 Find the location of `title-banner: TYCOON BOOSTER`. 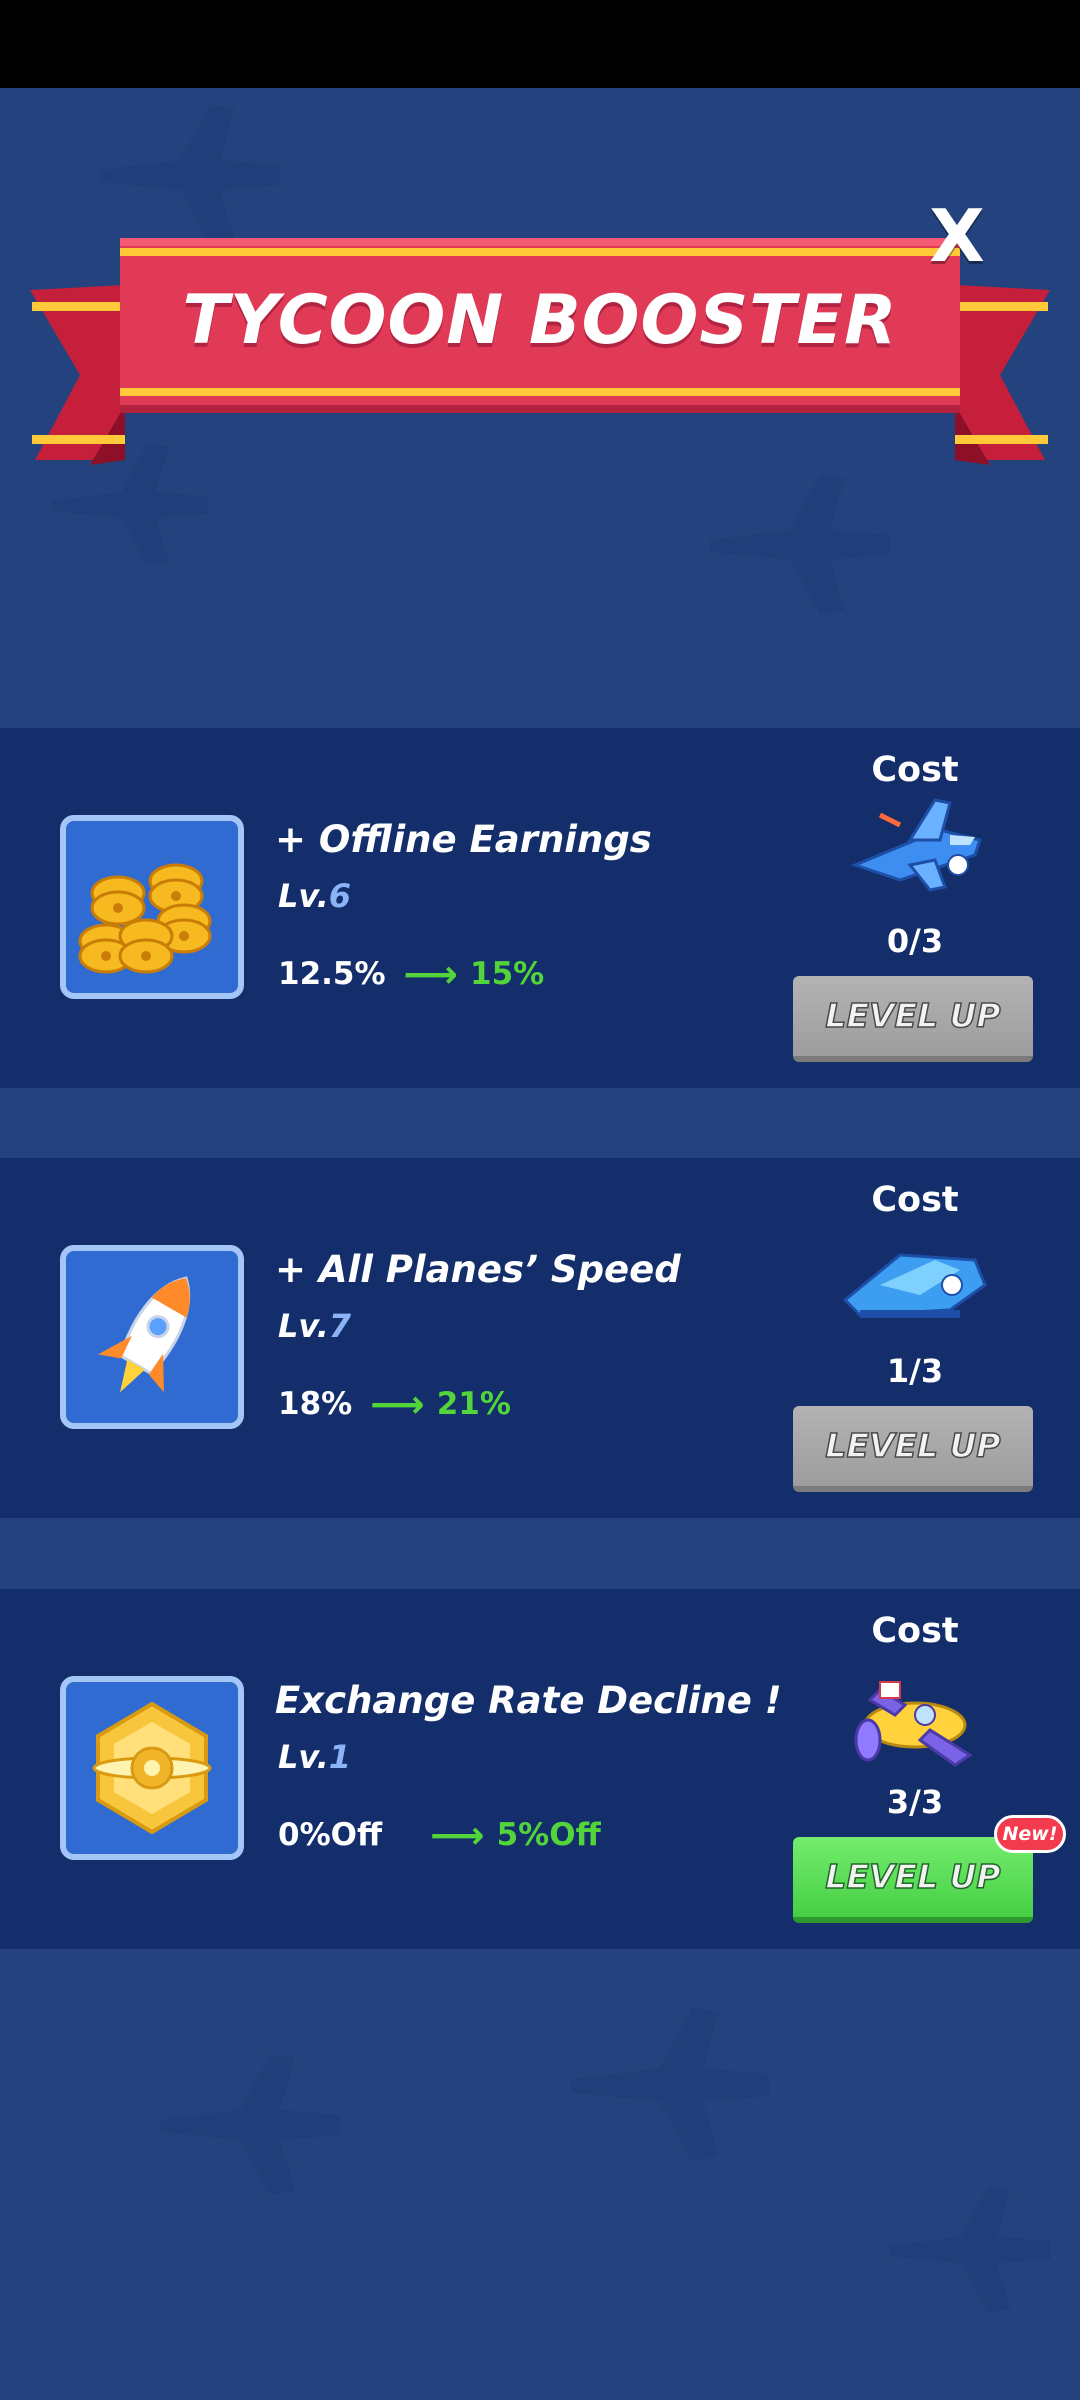

title-banner: TYCOON BOOSTER is located at coordinates (540, 350).